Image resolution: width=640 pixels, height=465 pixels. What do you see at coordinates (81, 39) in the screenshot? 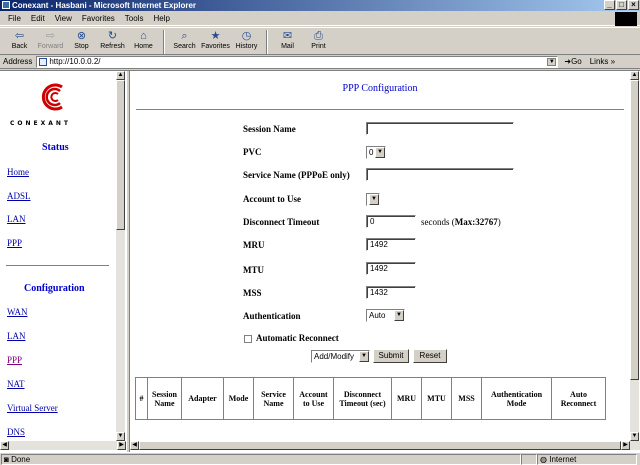
I see `stop-button: ⊗ Stop` at bounding box center [81, 39].